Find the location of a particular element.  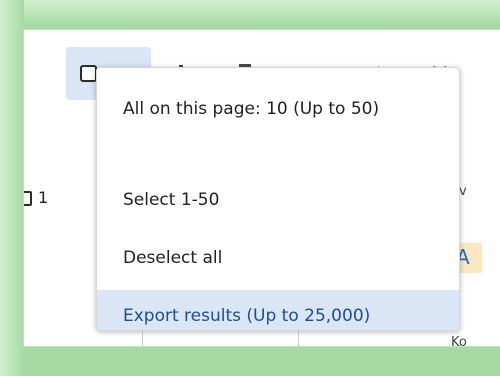

checkbox-icon is located at coordinates (88, 73).